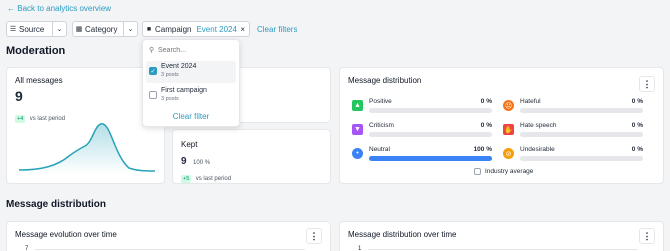 The image size is (670, 251). I want to click on campaign-filter: ■ Campaign Event 2024 ×, so click(196, 29).